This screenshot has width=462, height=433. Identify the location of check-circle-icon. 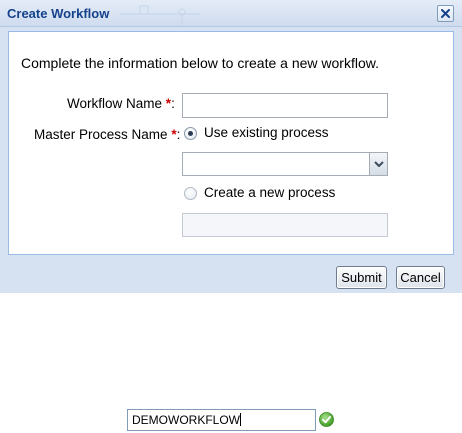
(326, 419).